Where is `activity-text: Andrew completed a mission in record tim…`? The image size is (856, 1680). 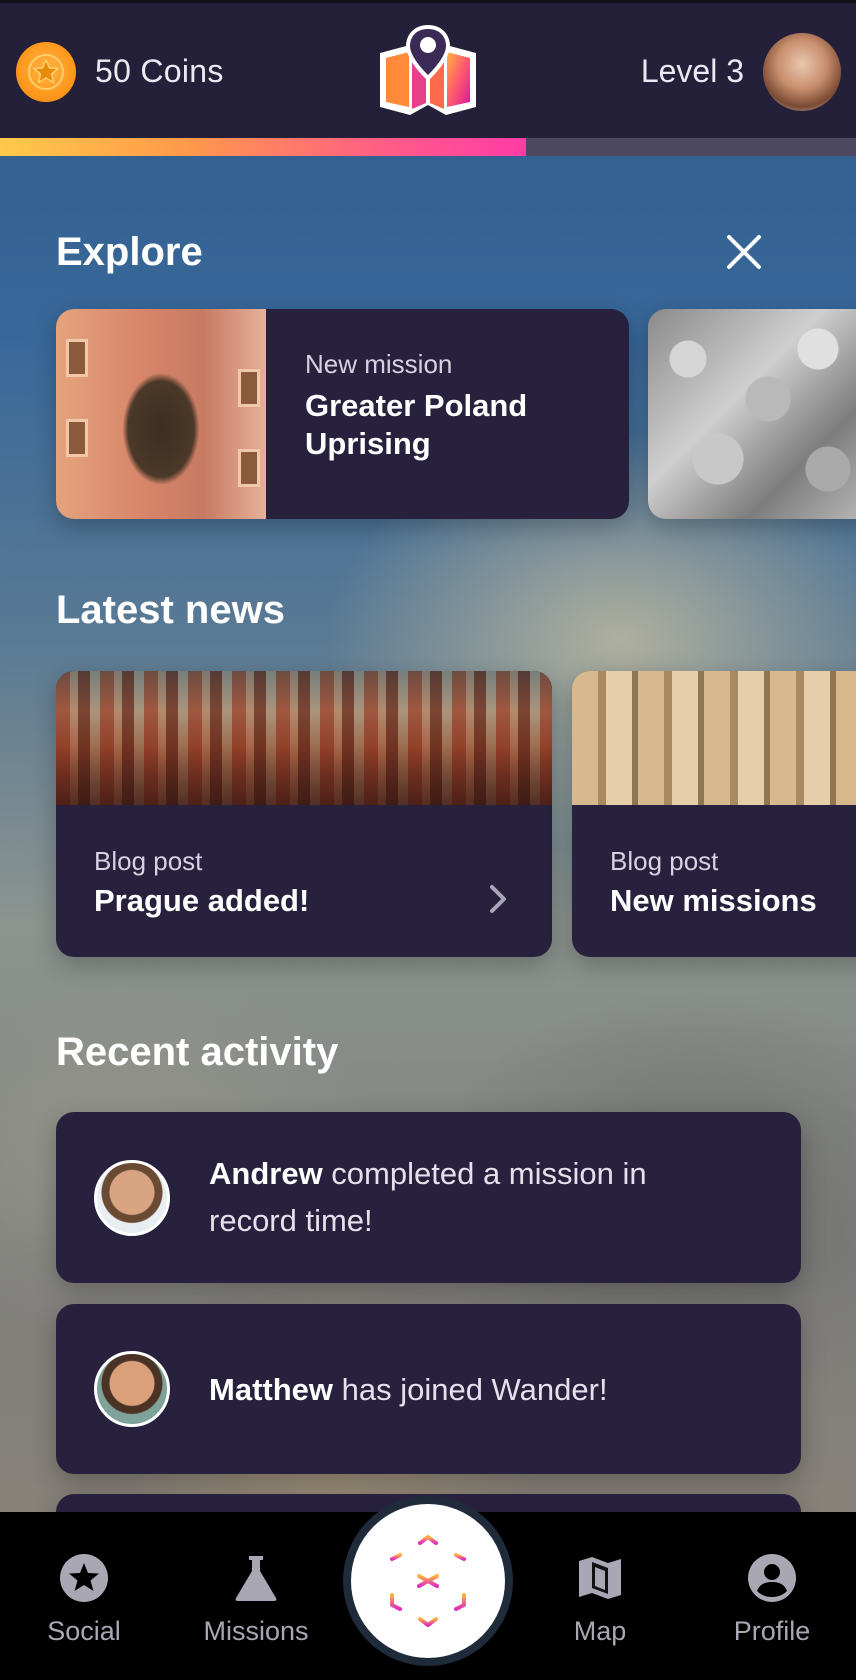
activity-text: Andrew completed a mission in record tim… is located at coordinates (469, 1197).